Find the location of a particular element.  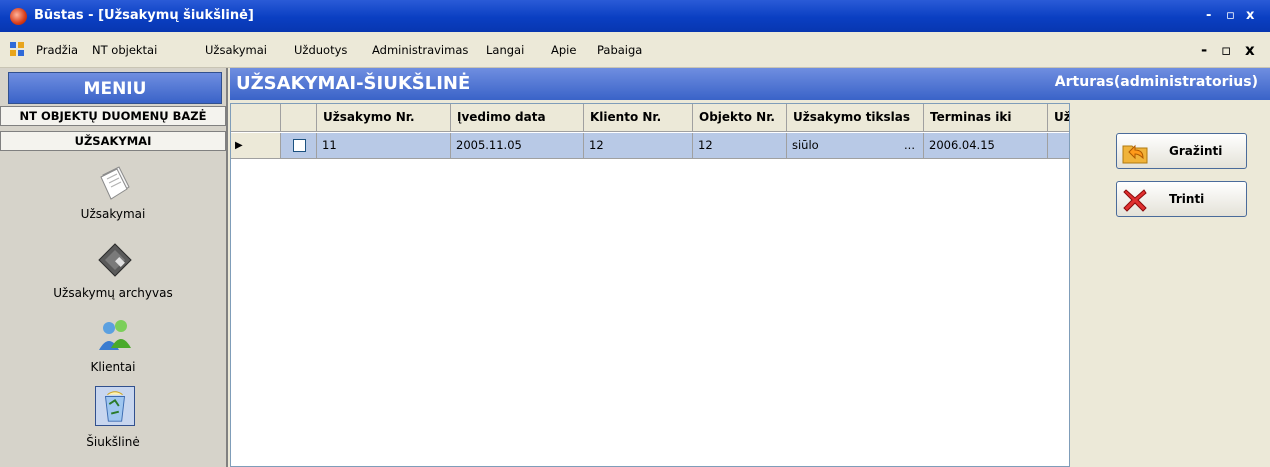

mdi-child-icon is located at coordinates (17, 49).